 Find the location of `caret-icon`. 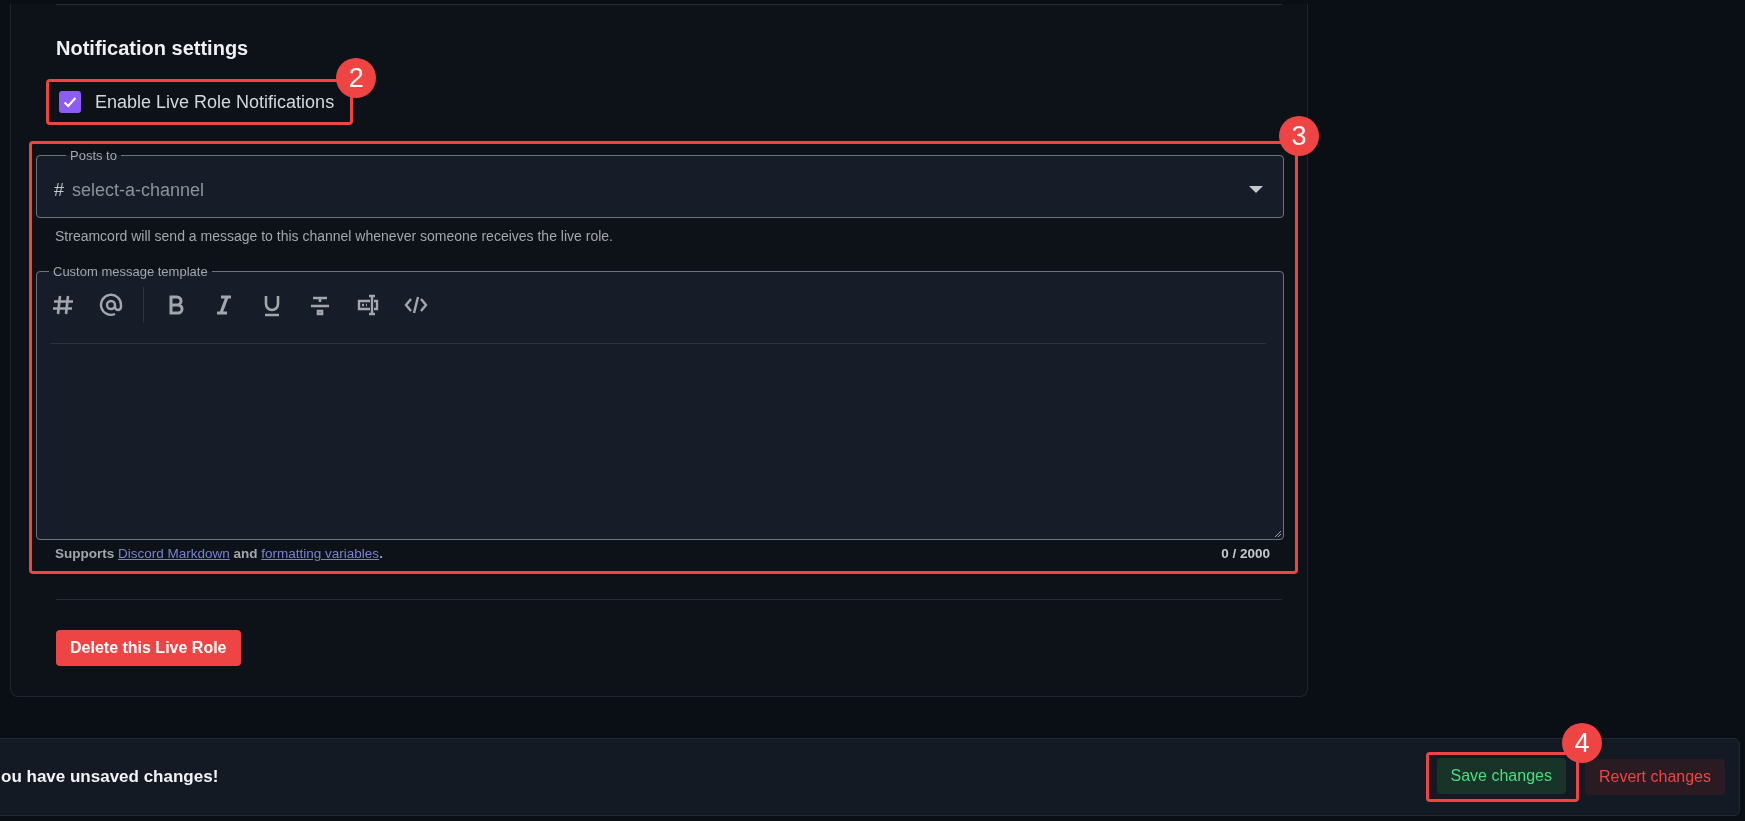

caret-icon is located at coordinates (1256, 190).